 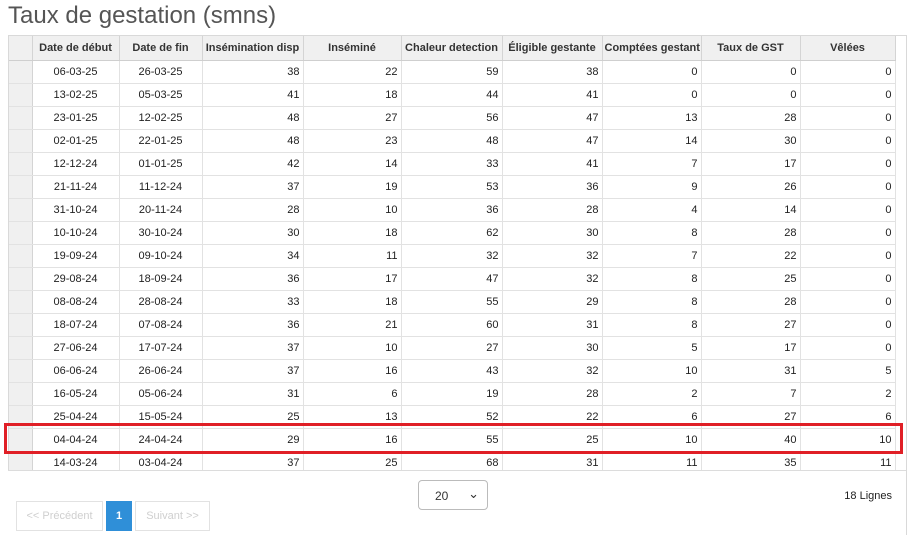 I want to click on table-row: 27-06-24 17-07-24 37 10 27 30 5 17 0, so click(x=452, y=348).